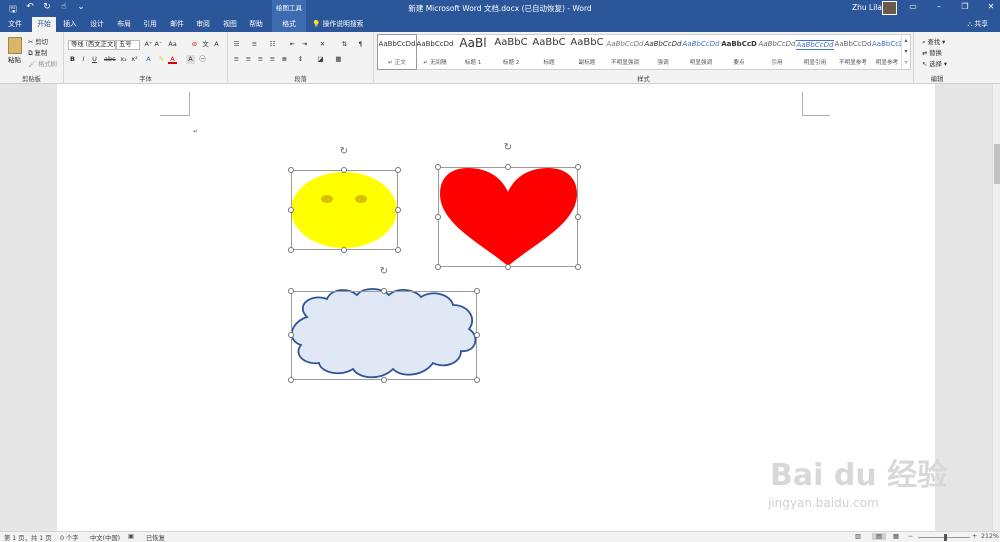  I want to click on multilevel-list-icon: ☷, so click(272, 44).